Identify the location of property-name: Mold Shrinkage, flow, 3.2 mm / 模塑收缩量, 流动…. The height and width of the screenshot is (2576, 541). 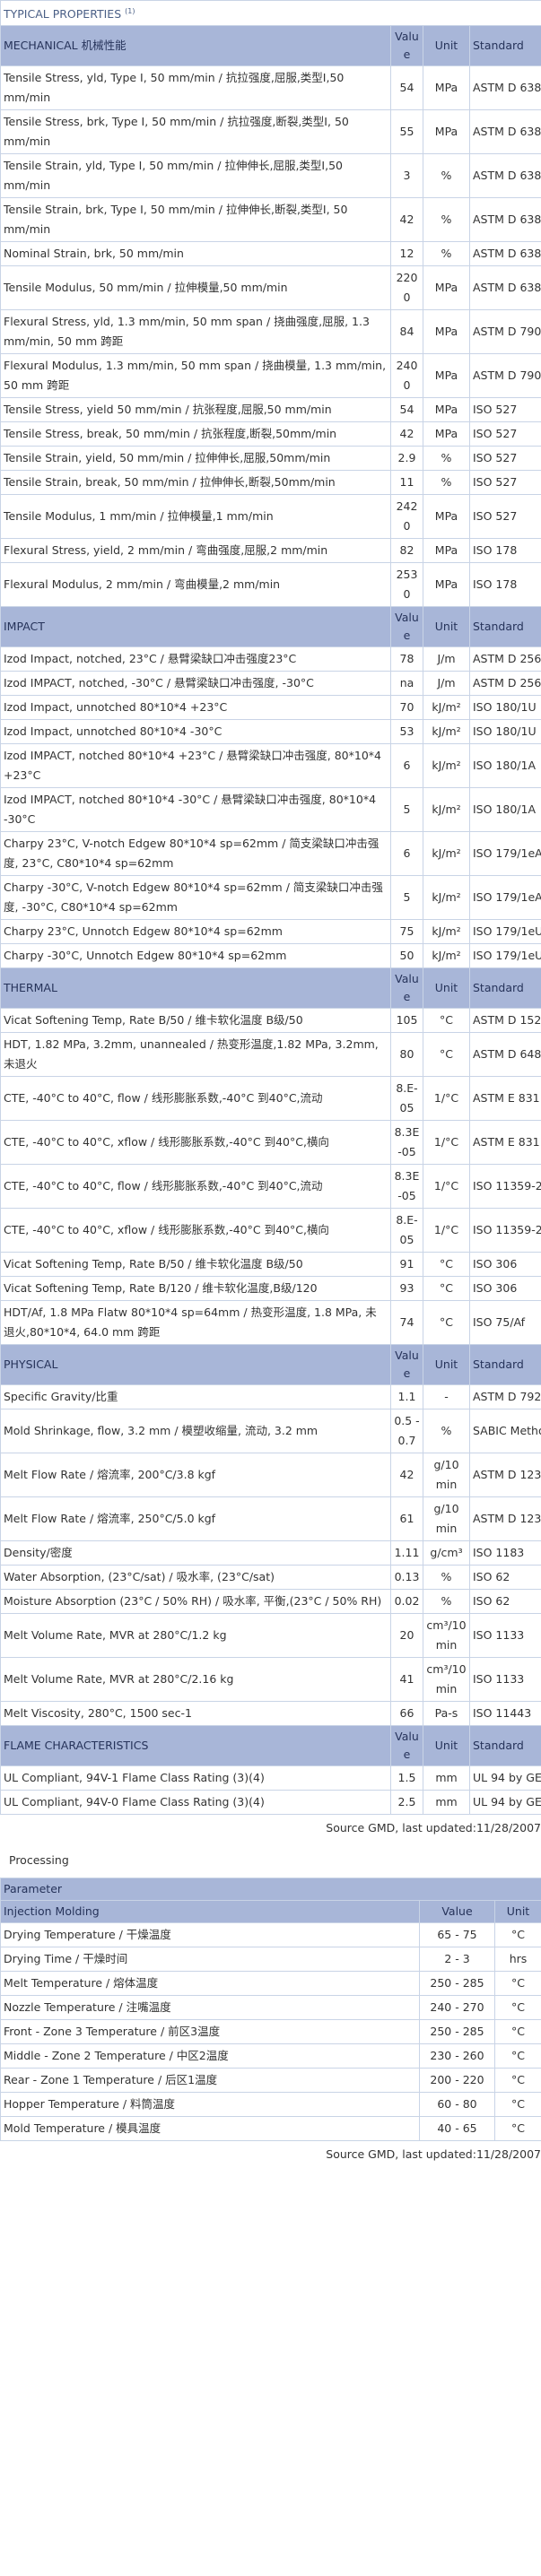
(195, 1431).